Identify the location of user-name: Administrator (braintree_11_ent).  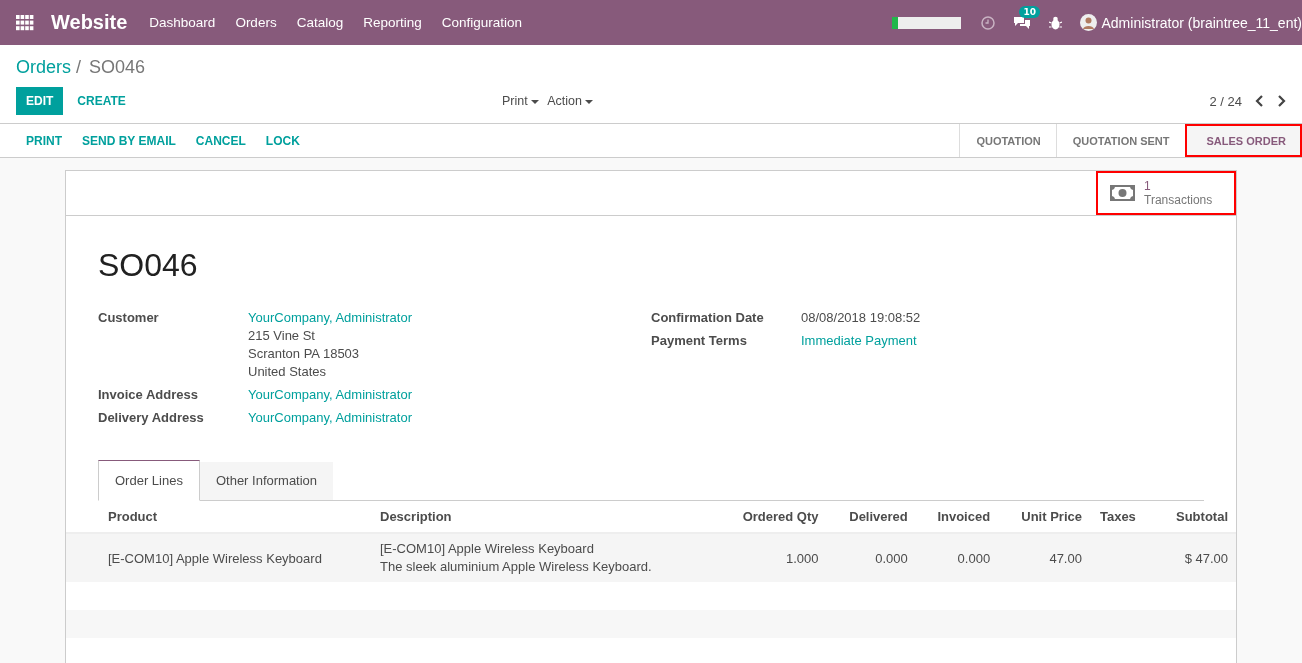
(1201, 22).